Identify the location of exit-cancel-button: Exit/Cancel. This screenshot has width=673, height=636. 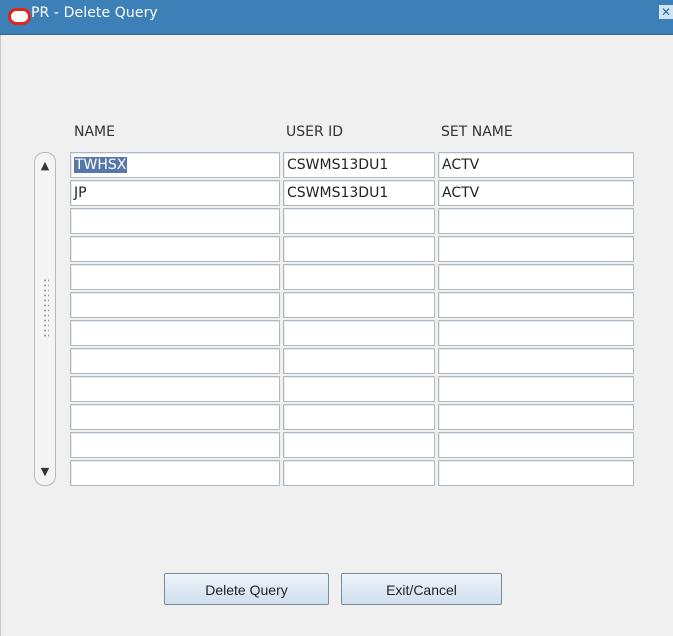
(421, 589).